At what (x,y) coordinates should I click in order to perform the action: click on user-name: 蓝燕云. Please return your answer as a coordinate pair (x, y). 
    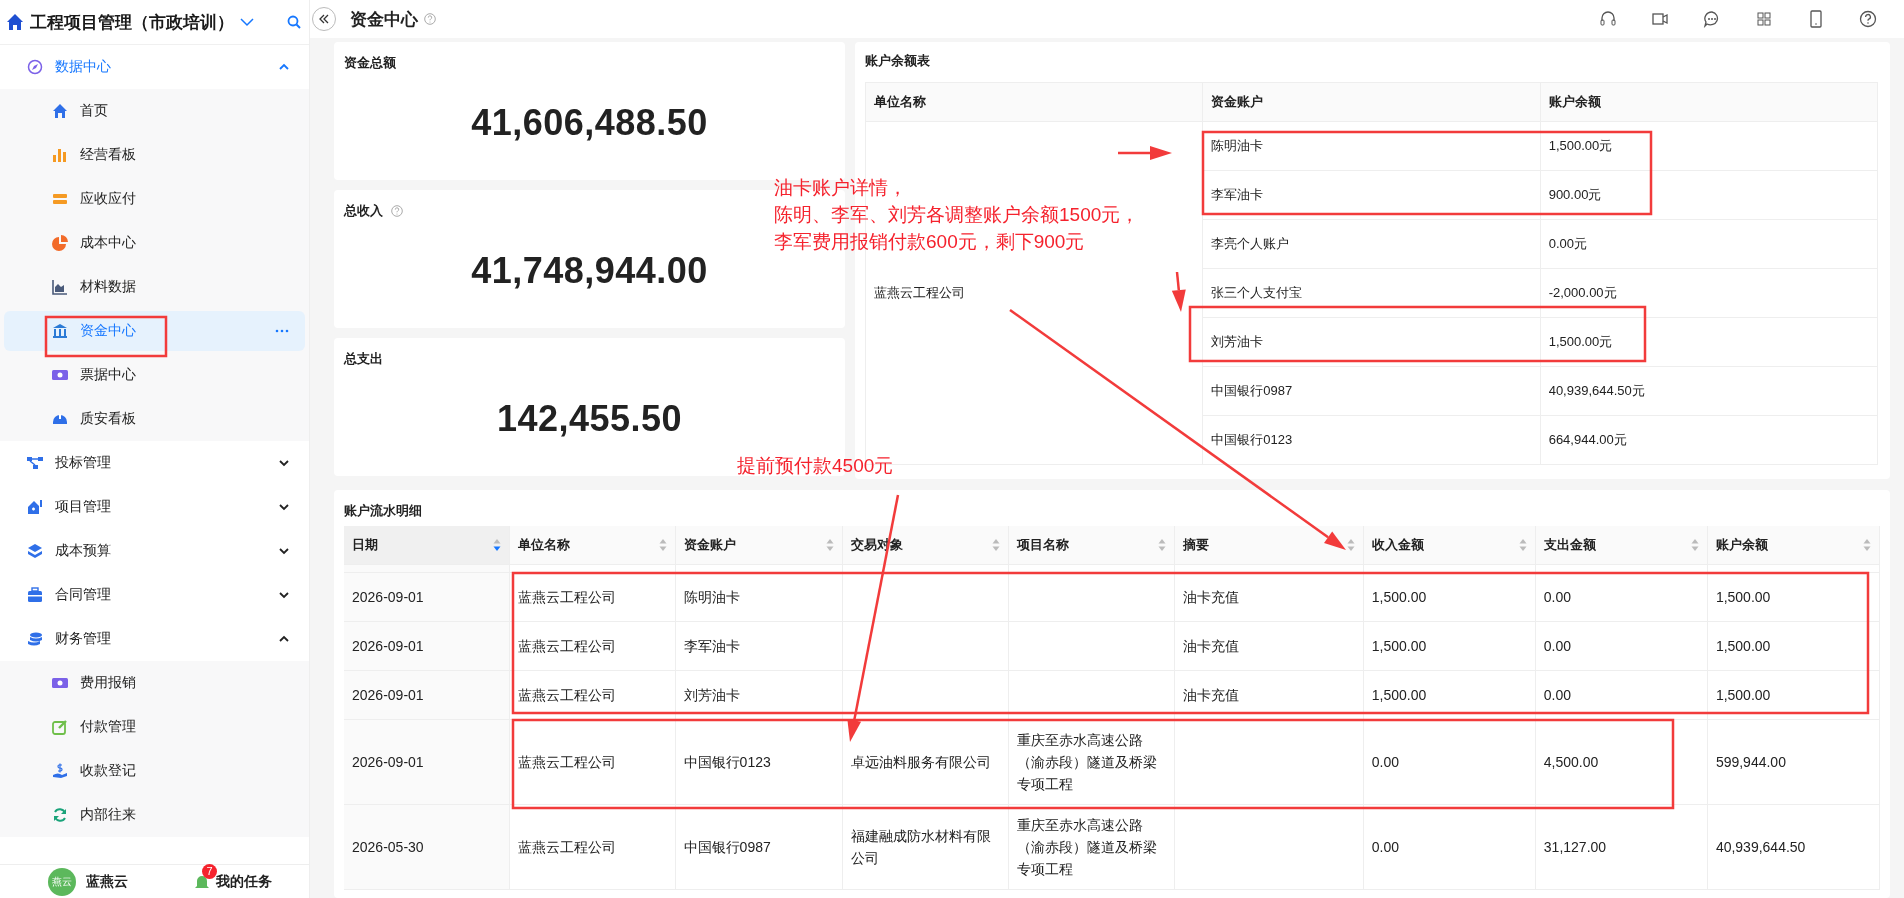
    Looking at the image, I should click on (107, 881).